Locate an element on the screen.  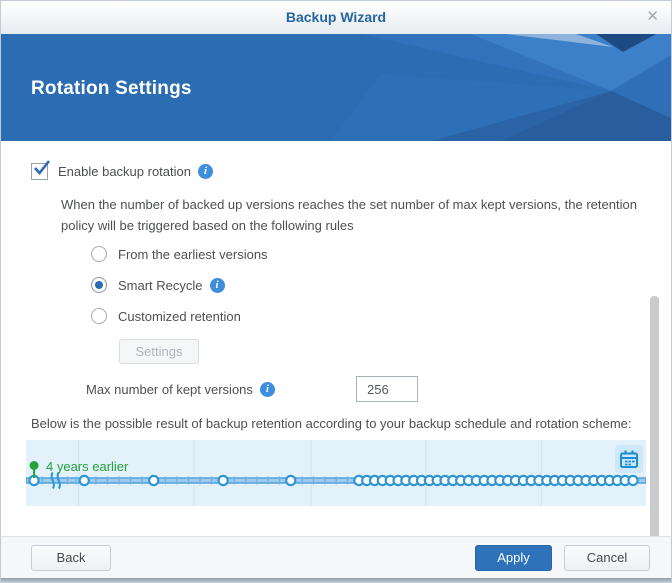
back-button: Back is located at coordinates (71, 557).